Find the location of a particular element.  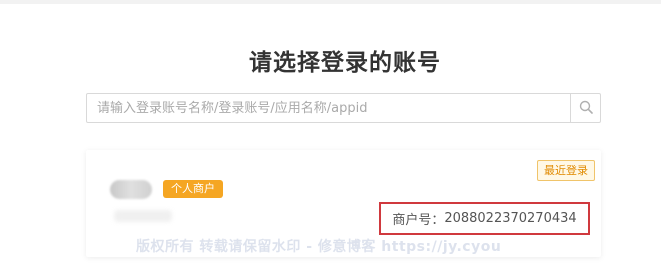

search-button is located at coordinates (585, 108).